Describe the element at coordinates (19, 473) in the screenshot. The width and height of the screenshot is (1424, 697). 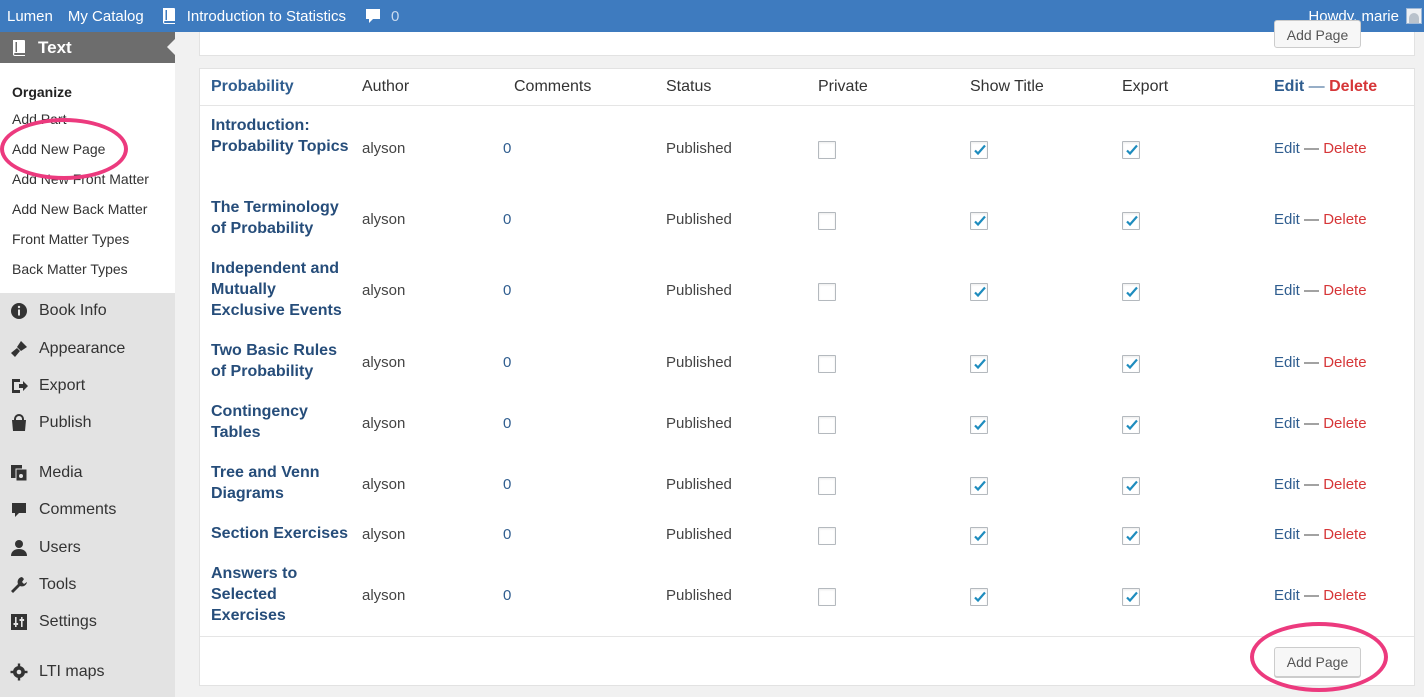
I see `media-icon` at that location.